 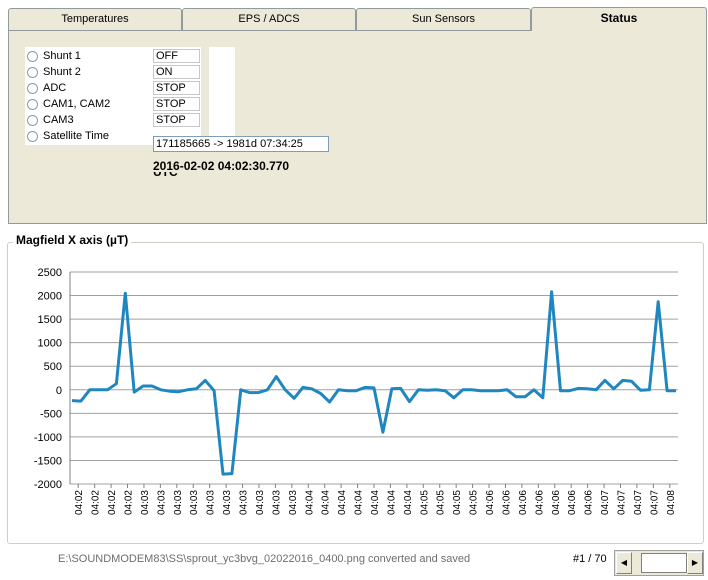 What do you see at coordinates (77, 104) in the screenshot?
I see `radio-label: CAM1, CAM2` at bounding box center [77, 104].